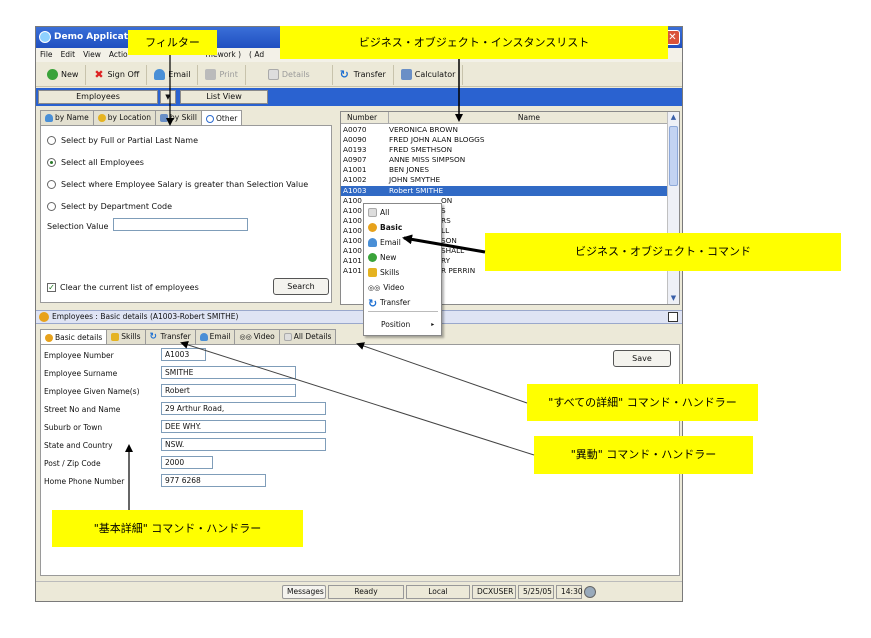  I want to click on save-button: Save, so click(642, 358).